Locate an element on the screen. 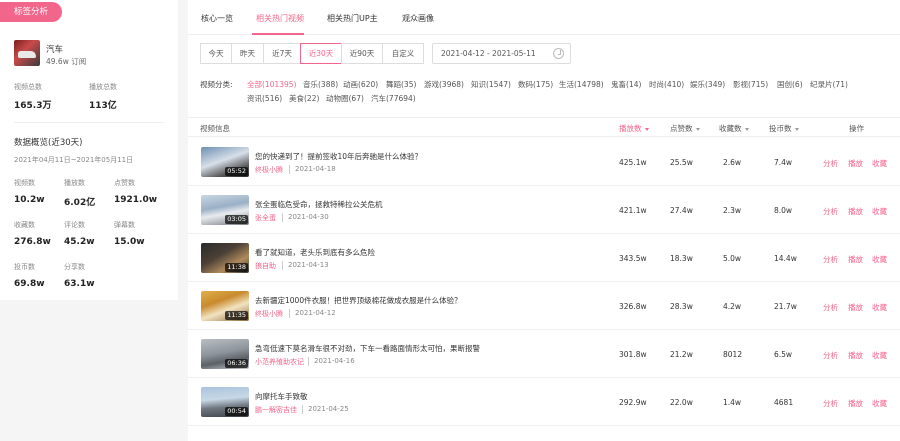  video-author: 张全蛋 is located at coordinates (265, 218).